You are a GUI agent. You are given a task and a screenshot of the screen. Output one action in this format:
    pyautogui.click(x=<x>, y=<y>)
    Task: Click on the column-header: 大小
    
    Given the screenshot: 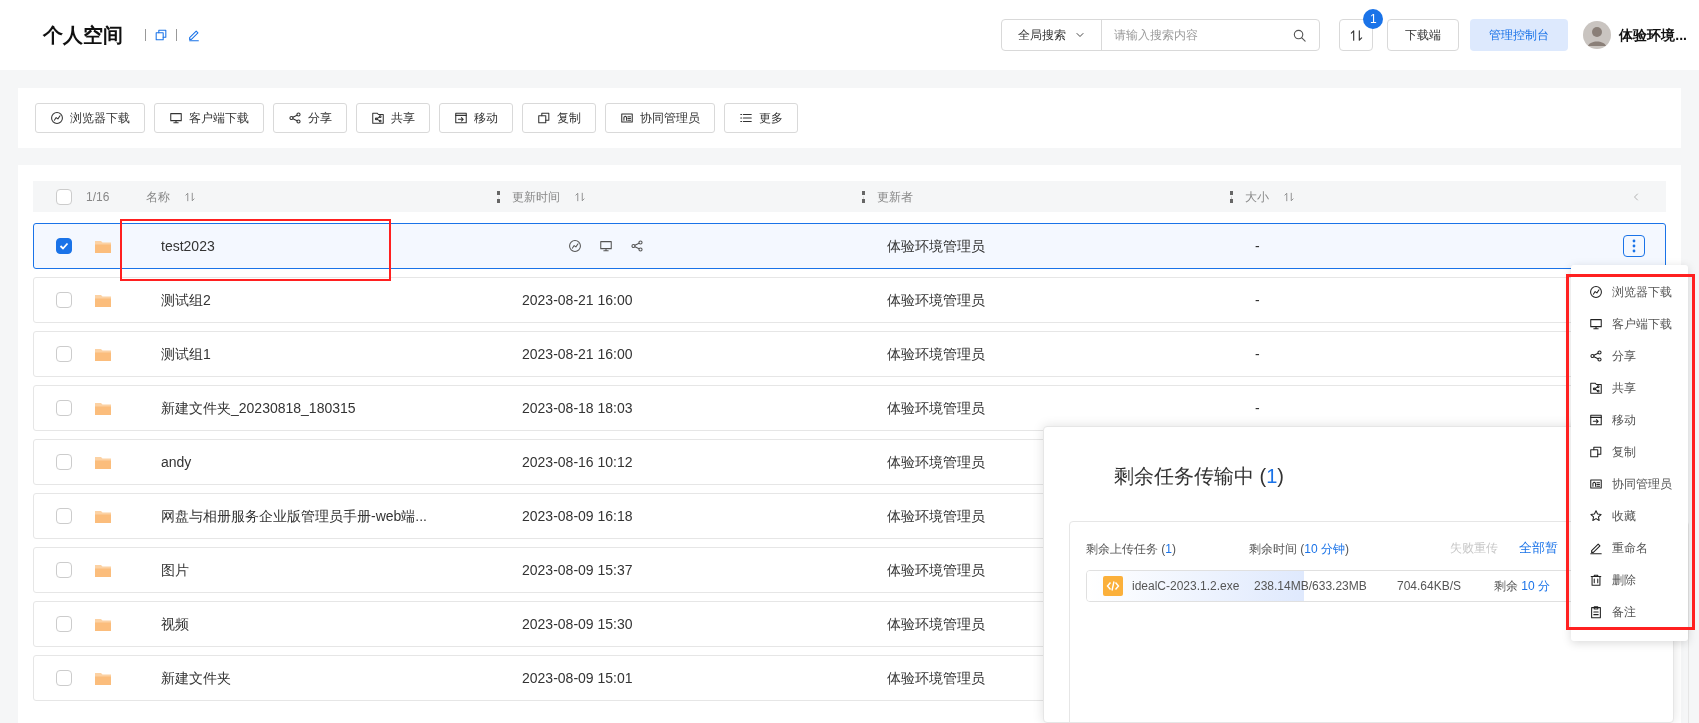 What is the action you would take?
    pyautogui.click(x=1257, y=196)
    